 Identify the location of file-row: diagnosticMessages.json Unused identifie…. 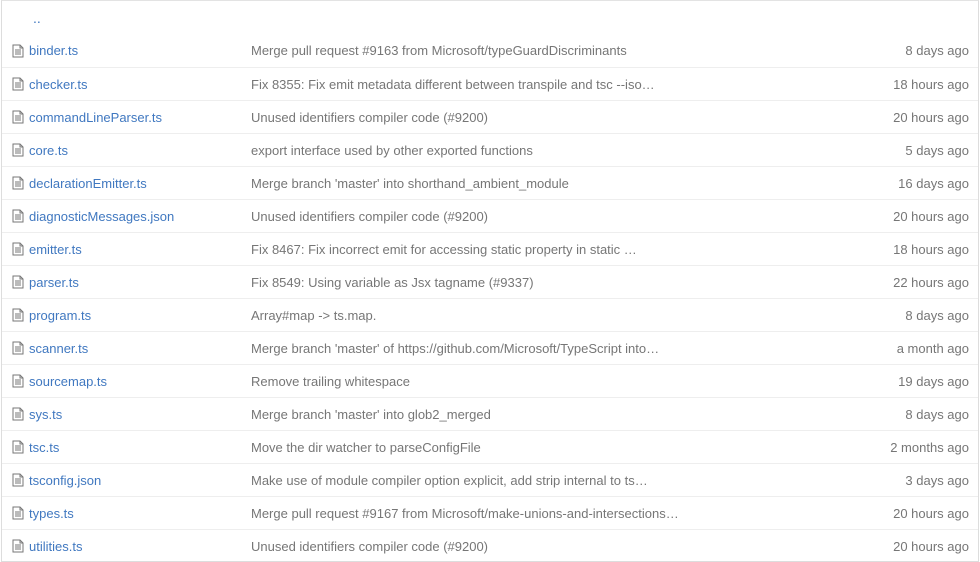
(490, 215).